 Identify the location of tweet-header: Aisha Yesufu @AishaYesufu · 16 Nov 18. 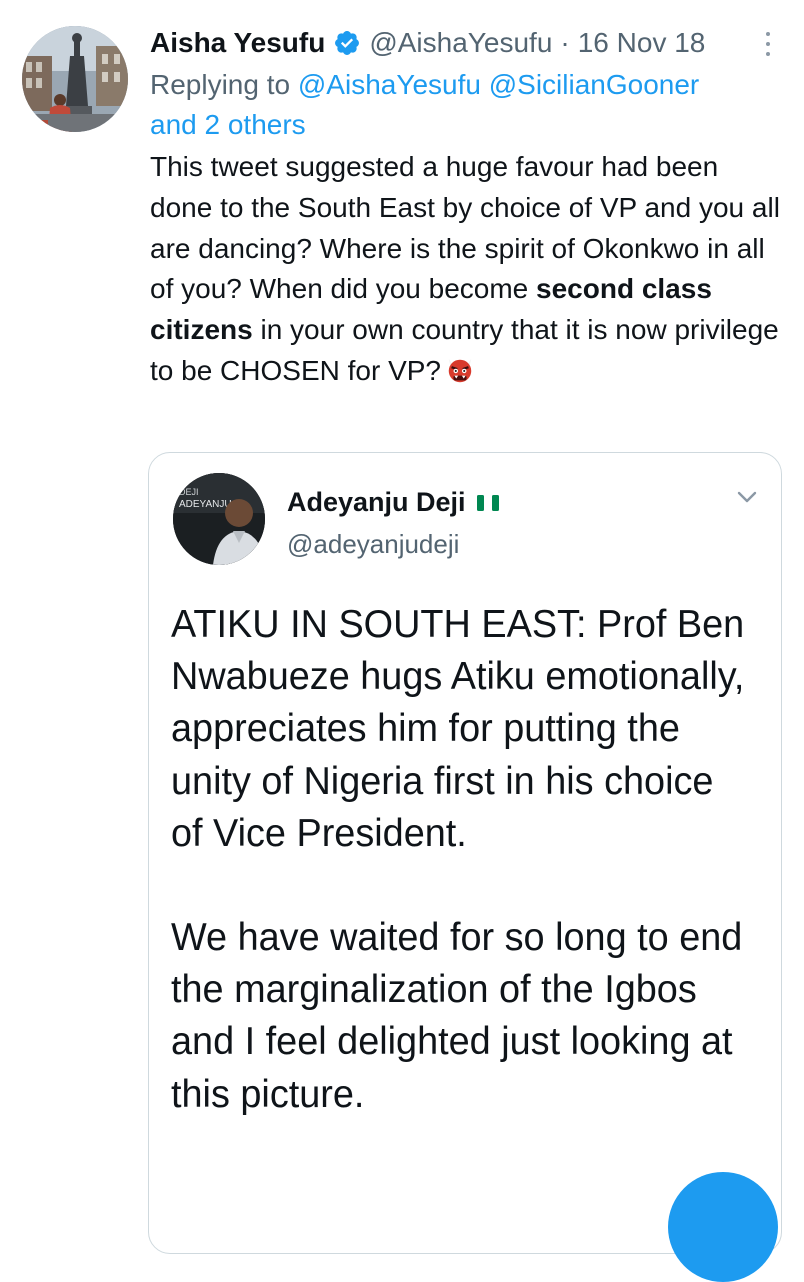
(470, 43).